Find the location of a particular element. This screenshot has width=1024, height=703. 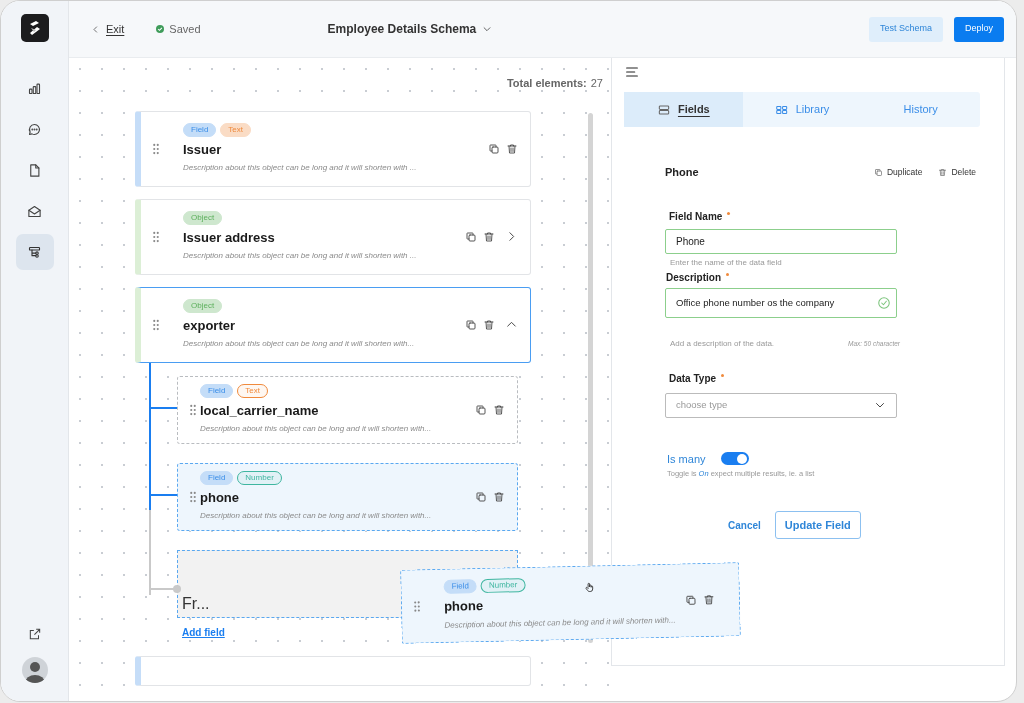

hand-cursor-icon is located at coordinates (589, 587).